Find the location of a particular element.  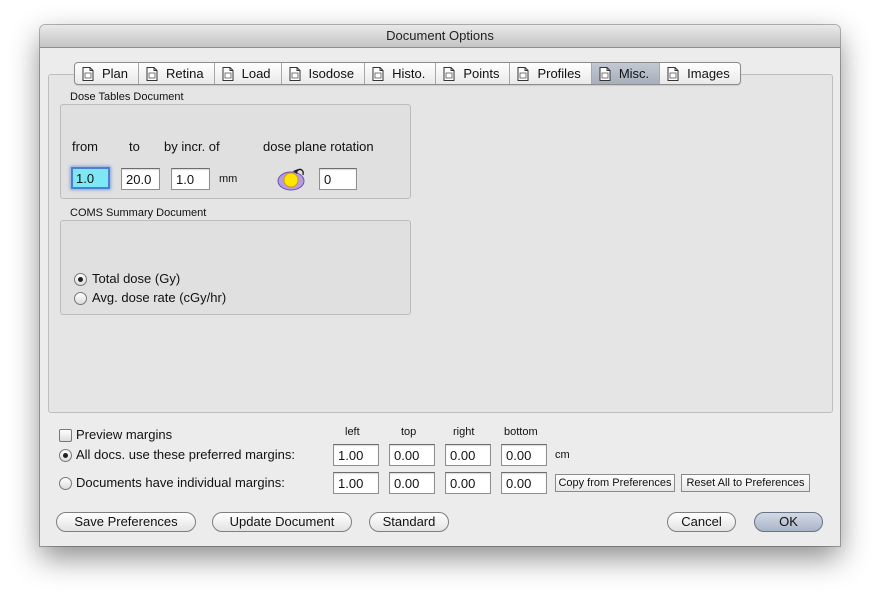

dose-rate-label: Avg. dose rate (cGy/hr) is located at coordinates (159, 297).